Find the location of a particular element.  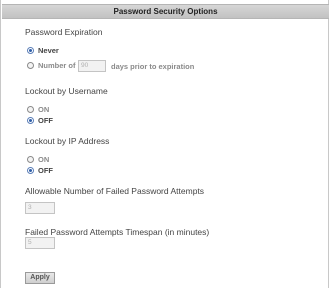

lockout-username-on-label: ON is located at coordinates (44, 109).